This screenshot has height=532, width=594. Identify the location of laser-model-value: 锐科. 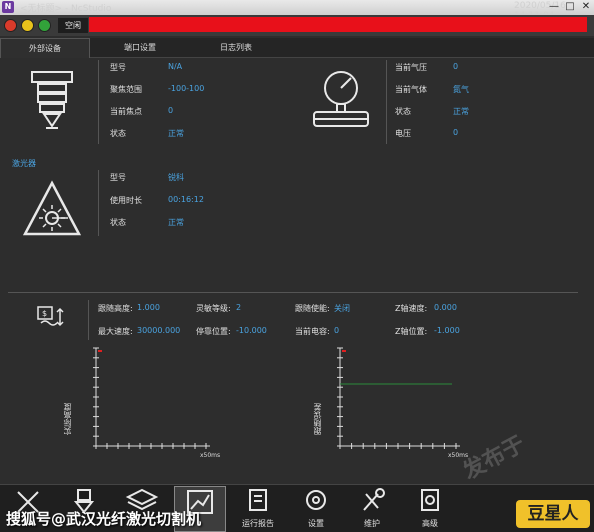
(176, 177).